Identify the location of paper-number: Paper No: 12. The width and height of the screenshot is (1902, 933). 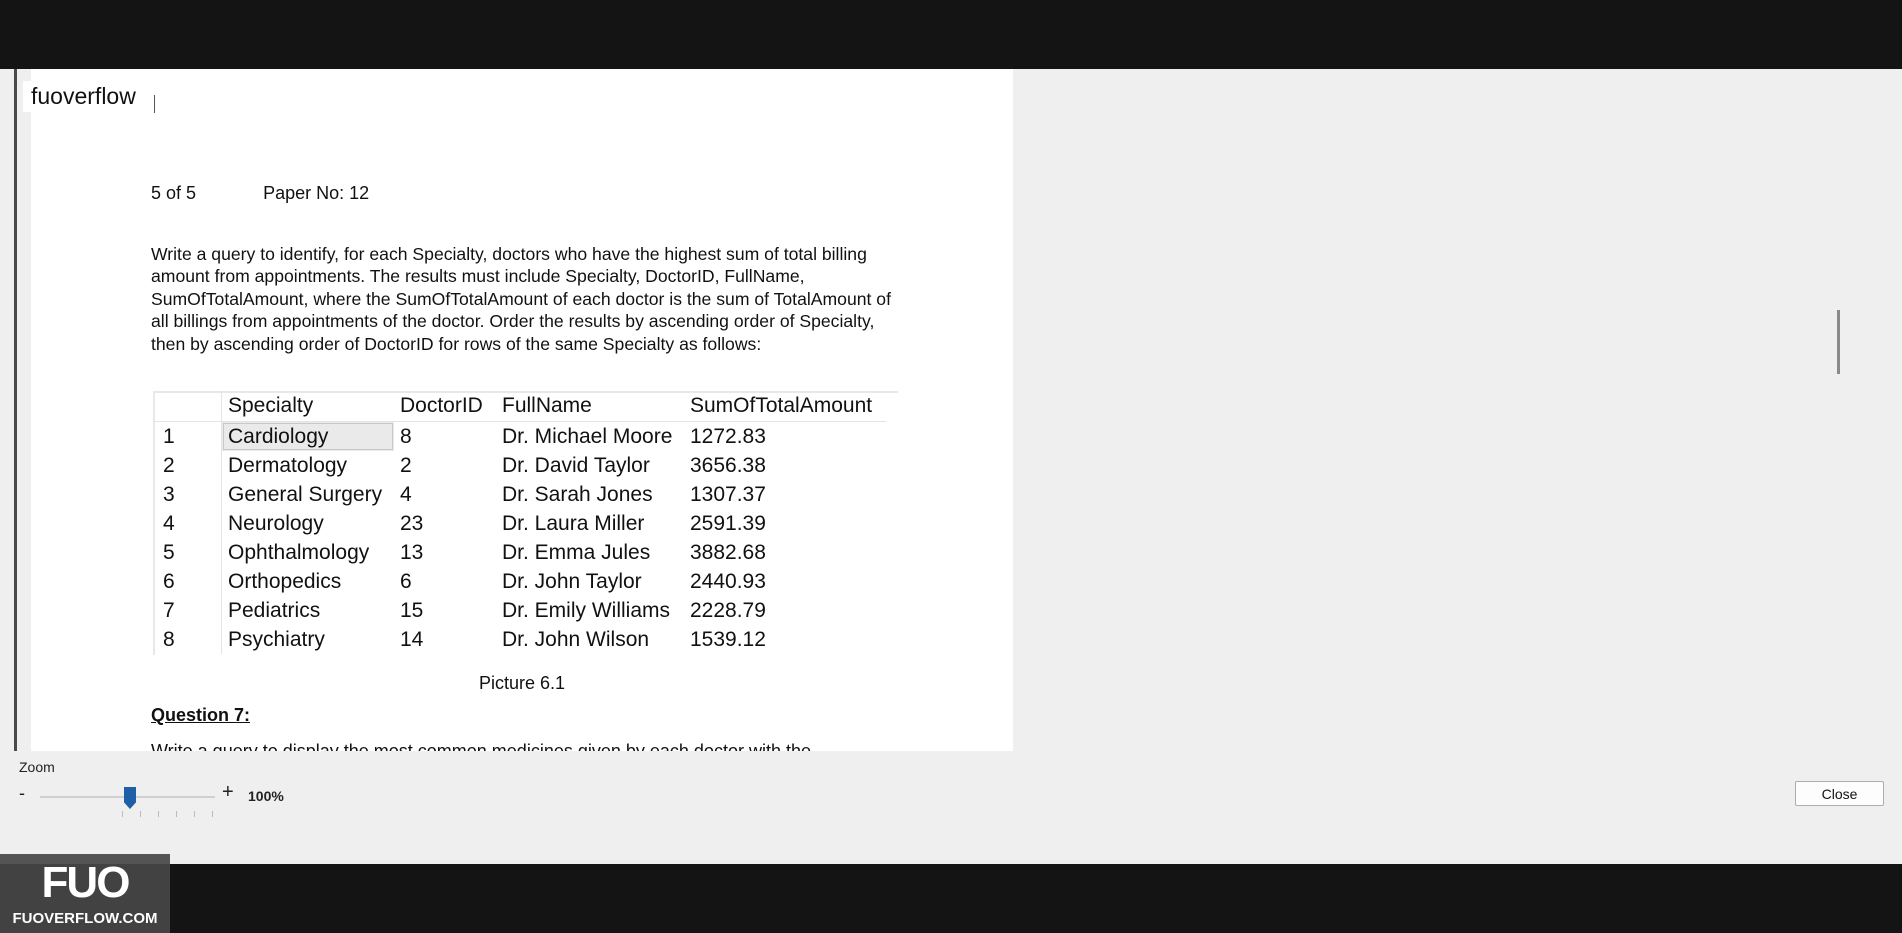
(316, 193).